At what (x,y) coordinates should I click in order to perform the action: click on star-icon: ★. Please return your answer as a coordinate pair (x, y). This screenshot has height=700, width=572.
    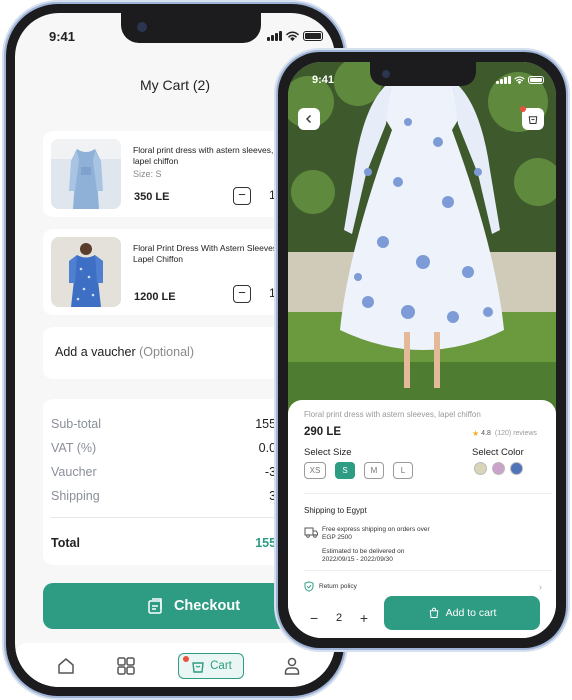
    Looking at the image, I should click on (476, 433).